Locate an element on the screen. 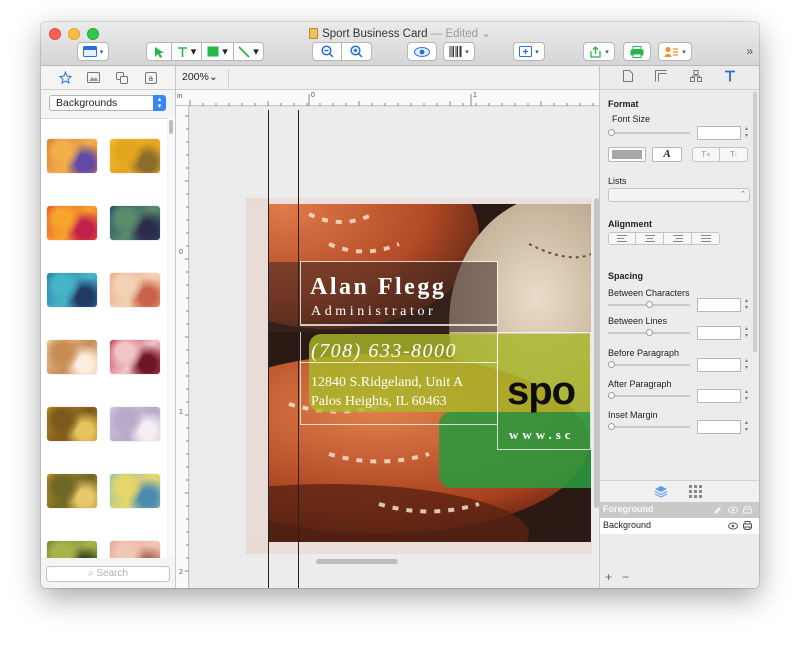 The height and width of the screenshot is (647, 800). lists-popup: ⌃ is located at coordinates (679, 195).